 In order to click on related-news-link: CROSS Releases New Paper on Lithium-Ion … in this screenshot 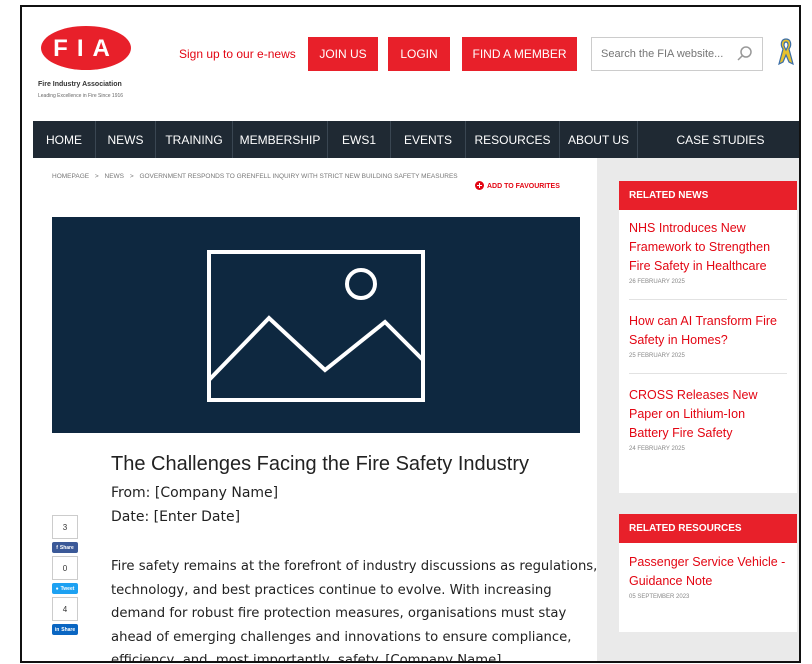, I will do `click(708, 414)`.